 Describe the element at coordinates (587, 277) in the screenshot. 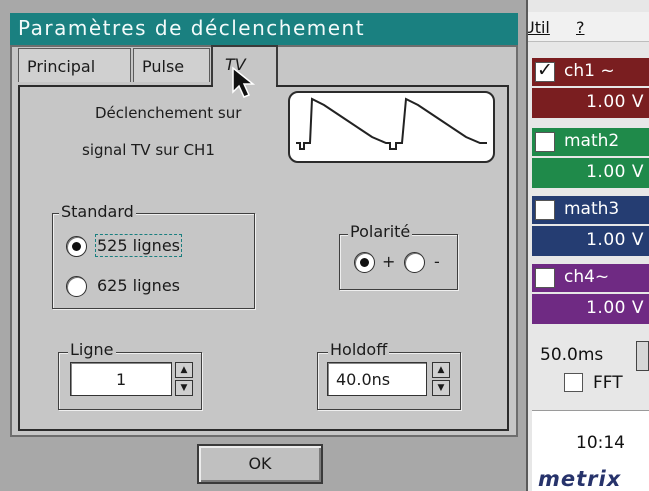

I see `channel-name: ch4~` at that location.